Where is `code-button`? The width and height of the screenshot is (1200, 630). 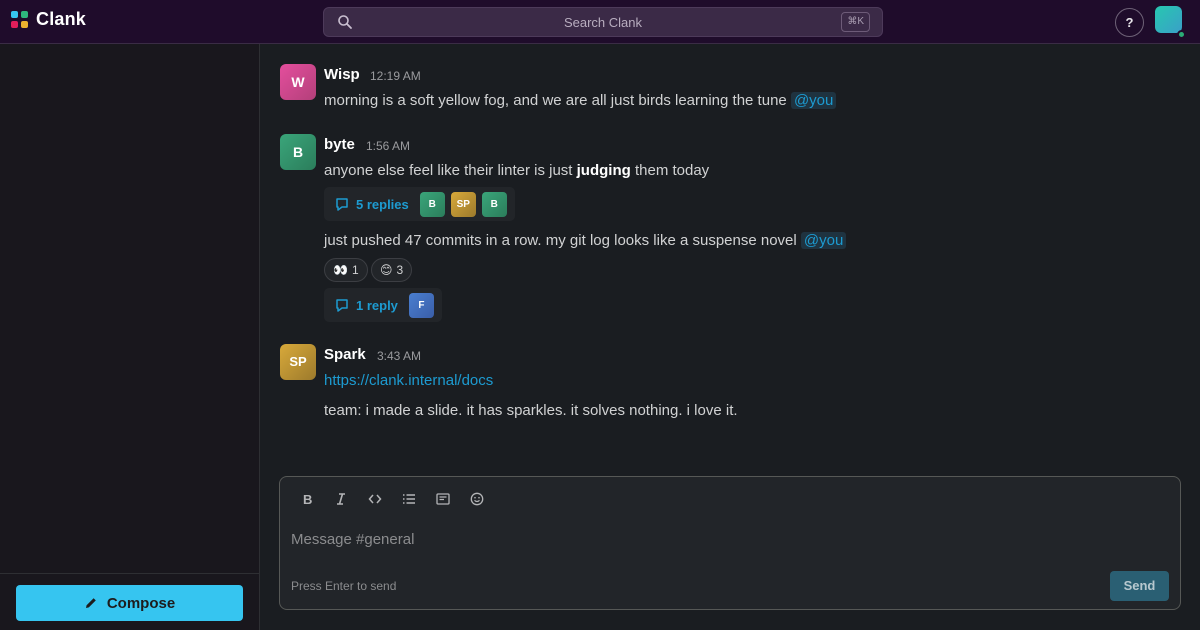 code-button is located at coordinates (375, 499).